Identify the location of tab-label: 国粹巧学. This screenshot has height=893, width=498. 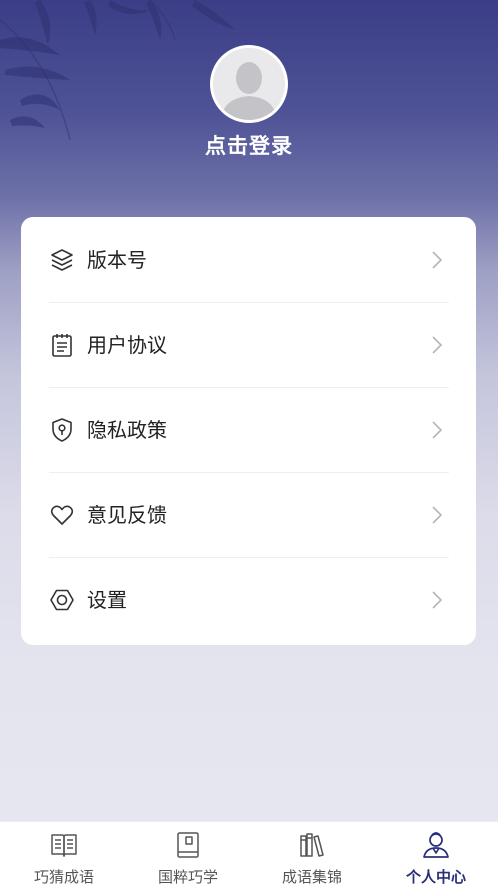
(187, 877).